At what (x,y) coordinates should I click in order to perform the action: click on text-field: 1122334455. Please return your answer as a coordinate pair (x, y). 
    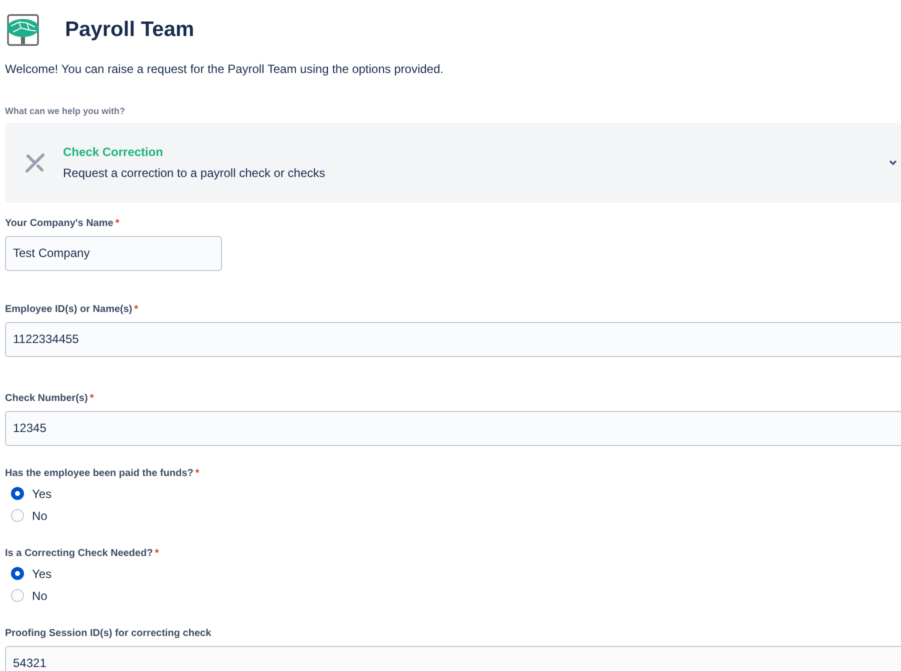
    Looking at the image, I should click on (453, 339).